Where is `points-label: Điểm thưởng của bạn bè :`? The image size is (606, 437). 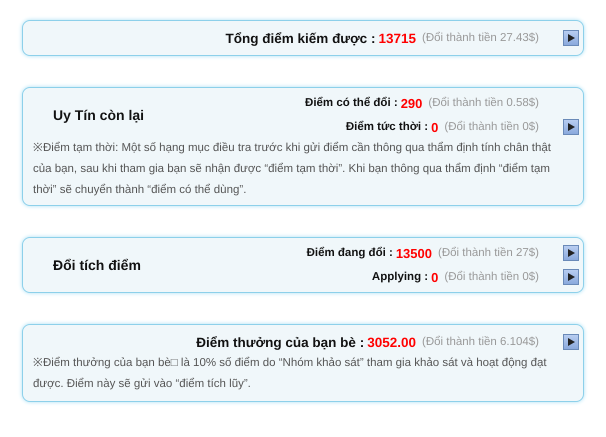
points-label: Điểm thưởng của bạn bè : is located at coordinates (280, 342).